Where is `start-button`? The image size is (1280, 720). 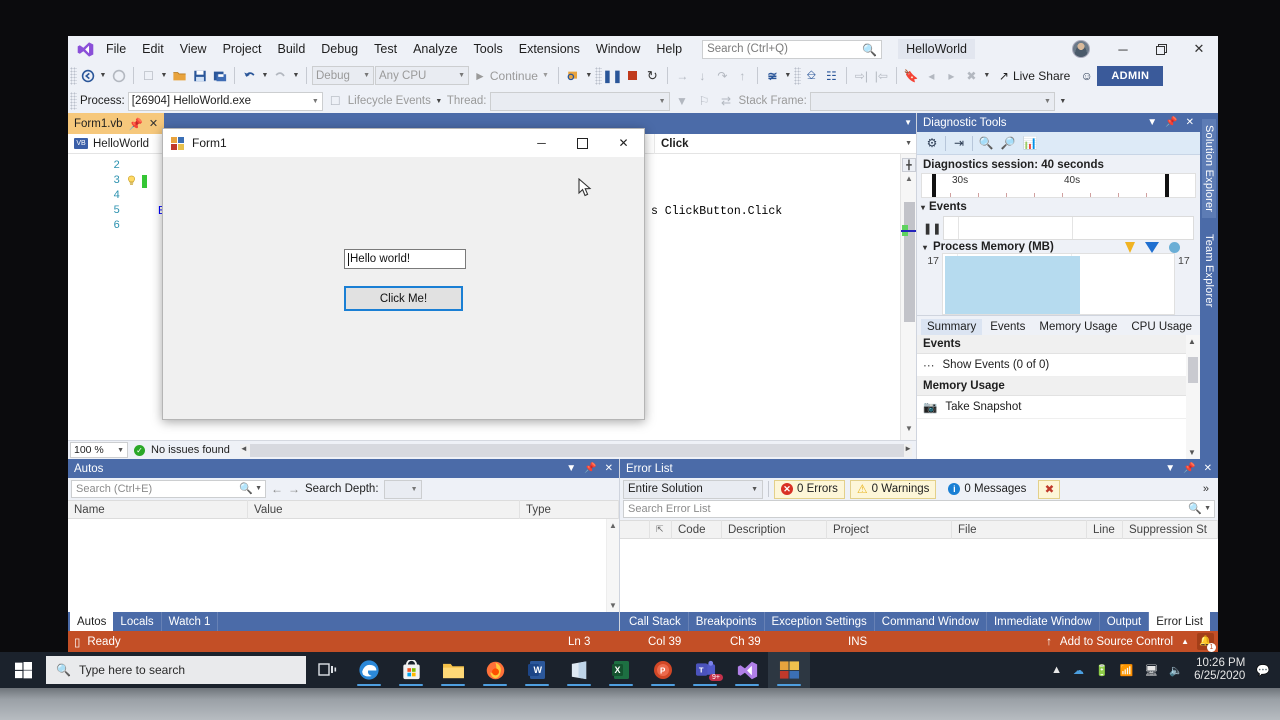
start-button is located at coordinates (23, 670).